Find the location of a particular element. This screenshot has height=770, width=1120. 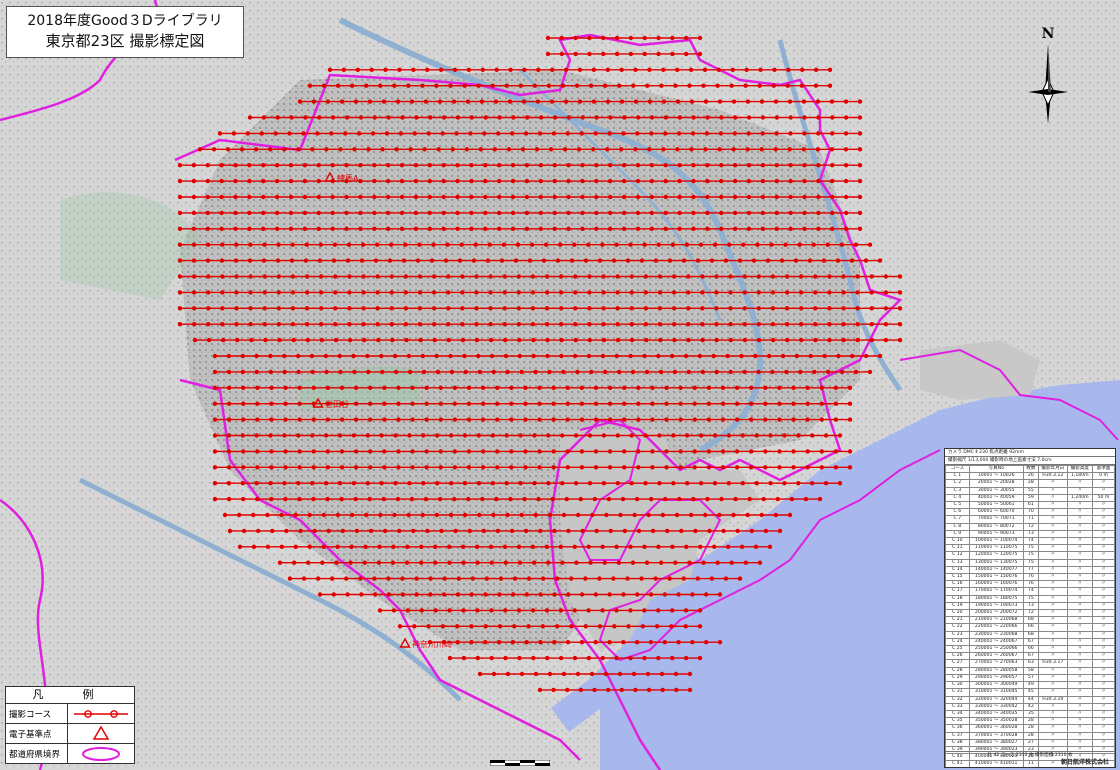

table-row: C 24 240001 ～ 240067 67 〃〃〃 is located at coordinates (1030, 642).